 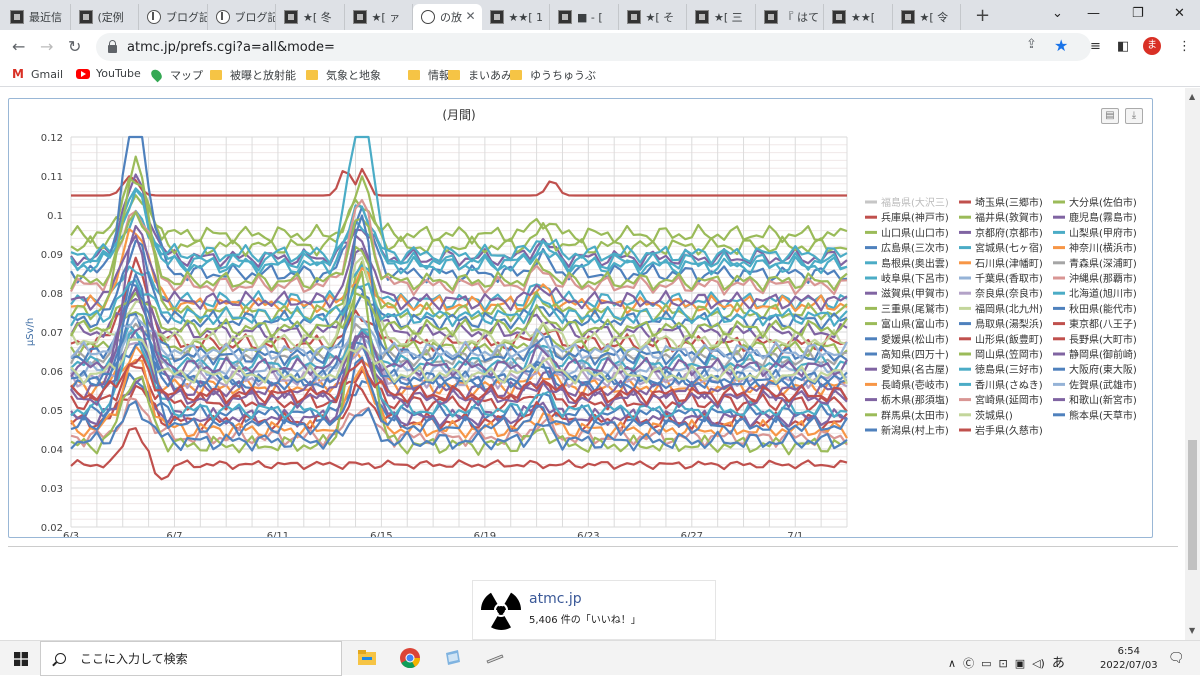 What do you see at coordinates (915, 263) in the screenshot?
I see `legend-item: 島根県(奥出雲)` at bounding box center [915, 263].